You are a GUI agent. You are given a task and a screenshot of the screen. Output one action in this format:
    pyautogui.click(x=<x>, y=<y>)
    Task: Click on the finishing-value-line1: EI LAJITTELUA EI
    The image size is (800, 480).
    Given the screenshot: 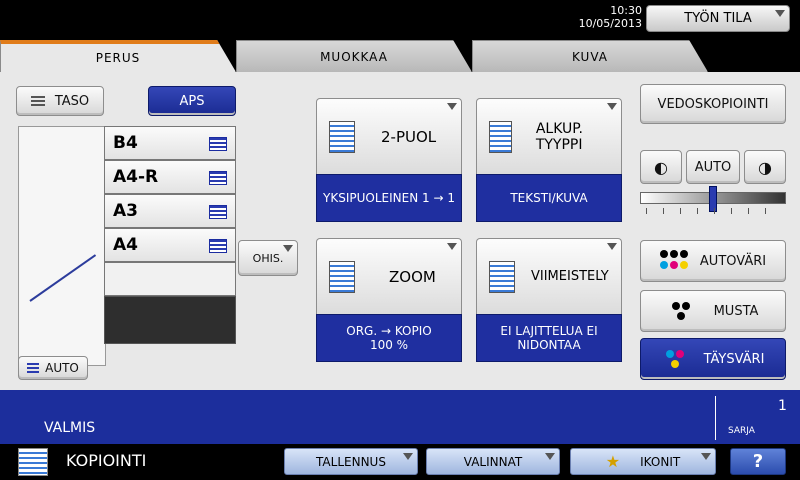 What is the action you would take?
    pyautogui.click(x=549, y=331)
    